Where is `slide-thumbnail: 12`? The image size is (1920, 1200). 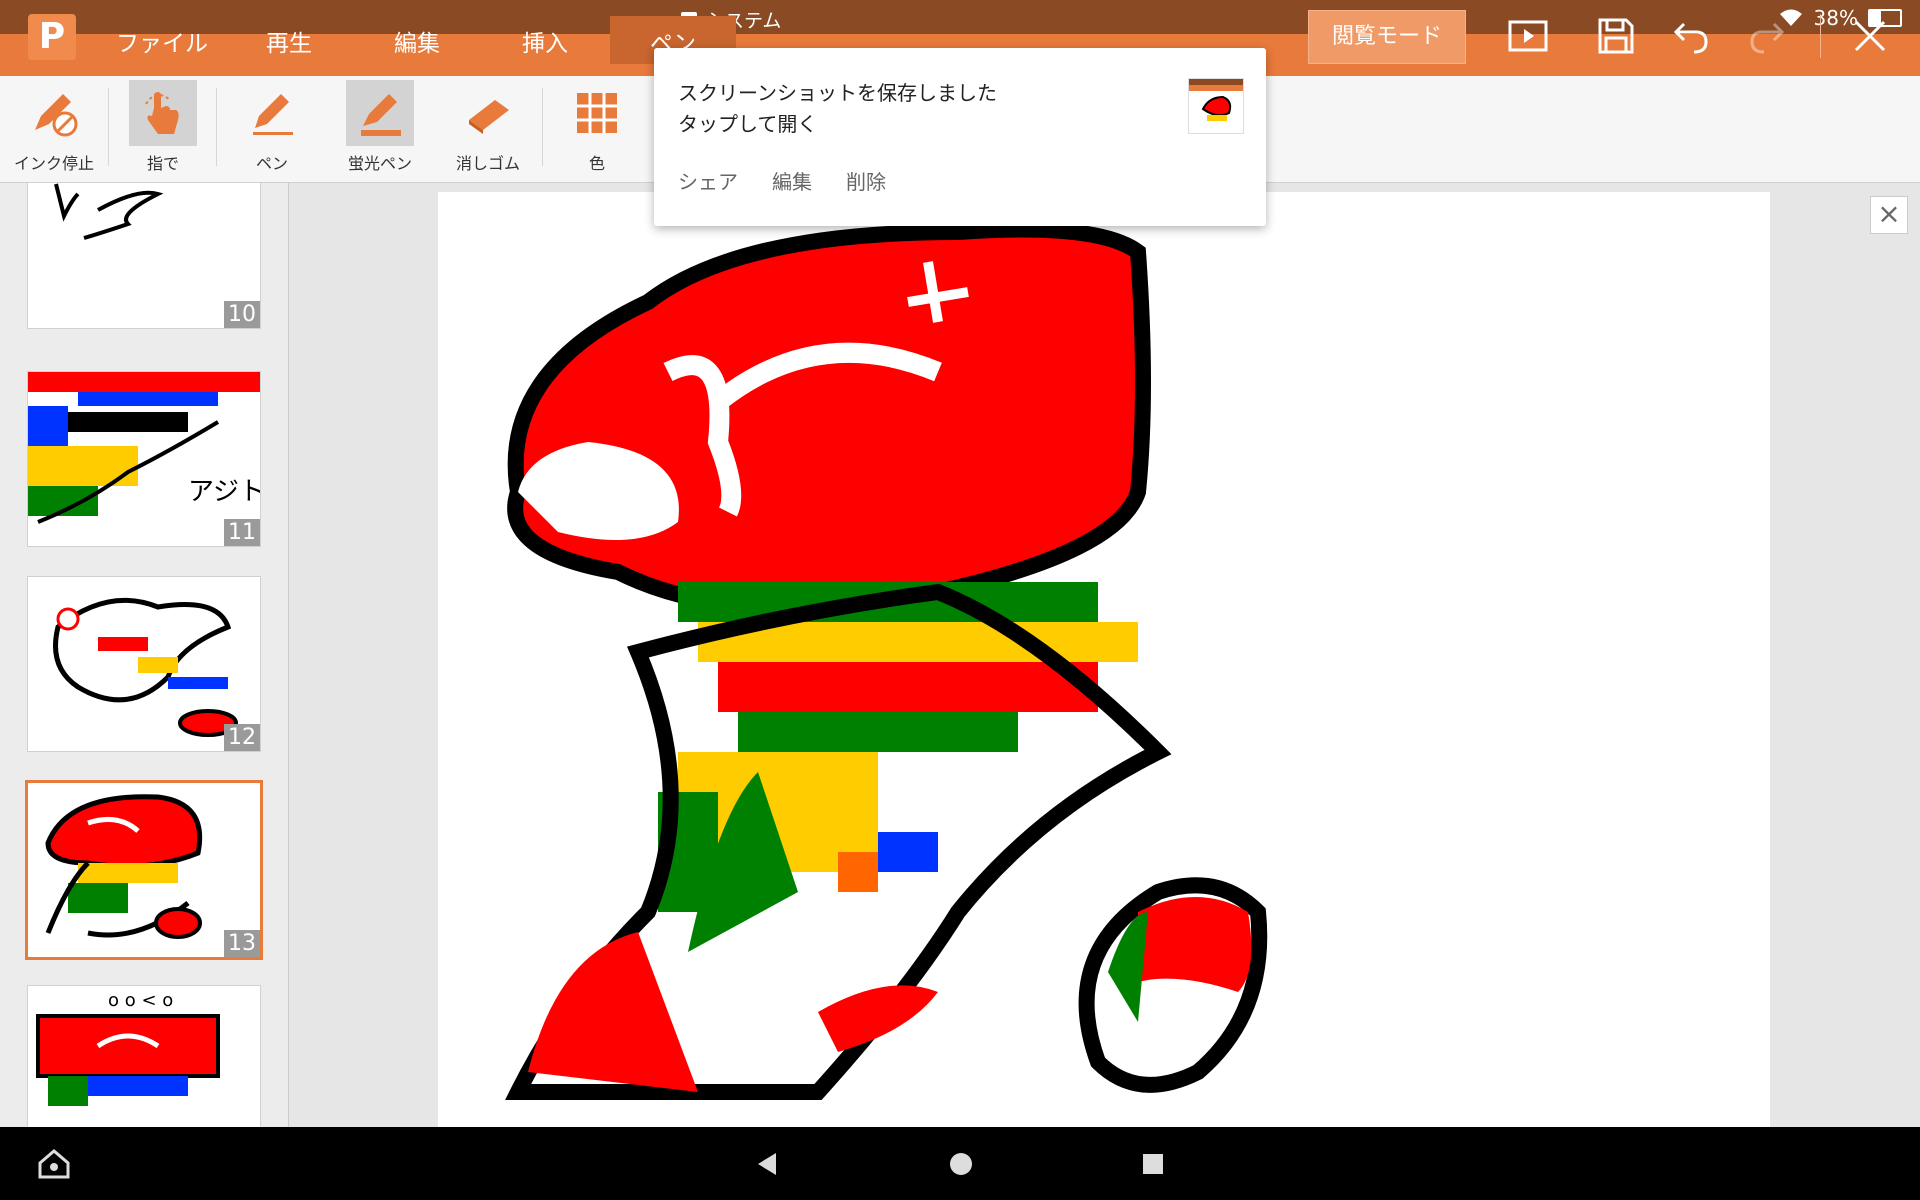
slide-thumbnail: 12 is located at coordinates (144, 664).